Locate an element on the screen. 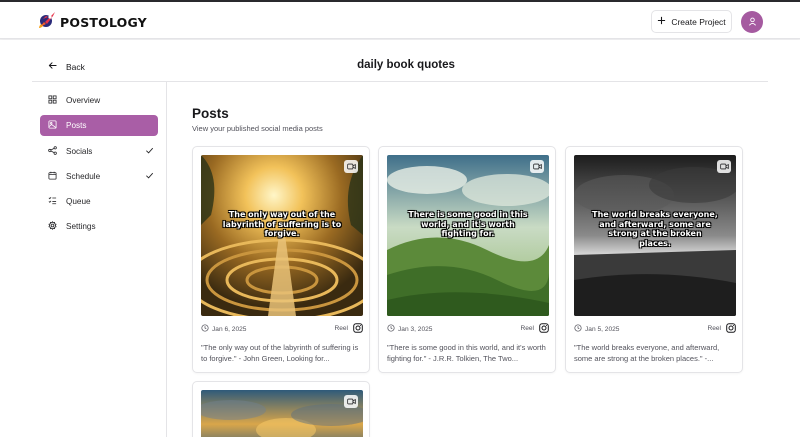 The width and height of the screenshot is (800, 437). app-logo: POSTOLOGY is located at coordinates (92, 22).